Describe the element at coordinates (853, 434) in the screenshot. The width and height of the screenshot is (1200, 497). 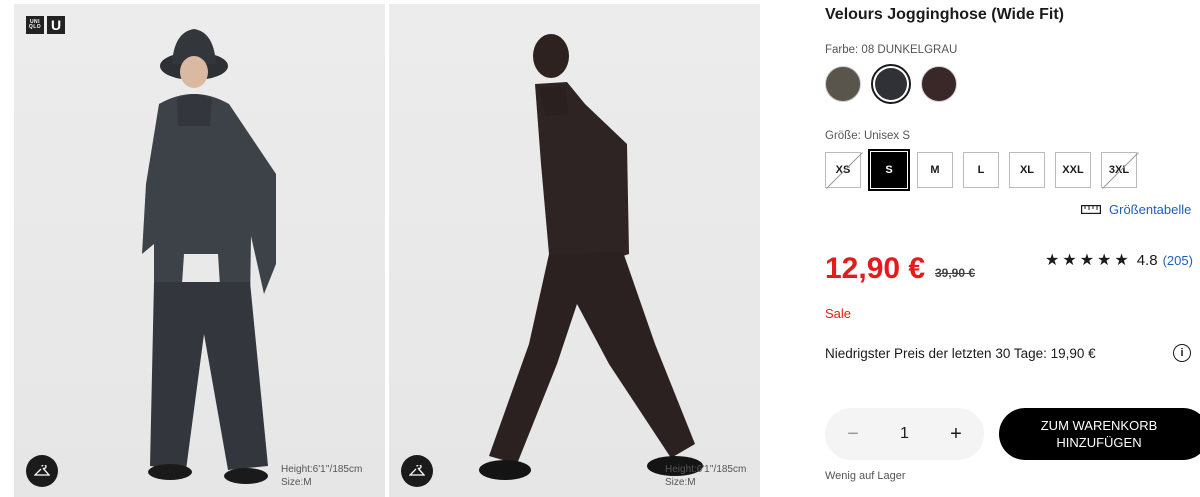
I see `decrease-quantity-button: −` at that location.